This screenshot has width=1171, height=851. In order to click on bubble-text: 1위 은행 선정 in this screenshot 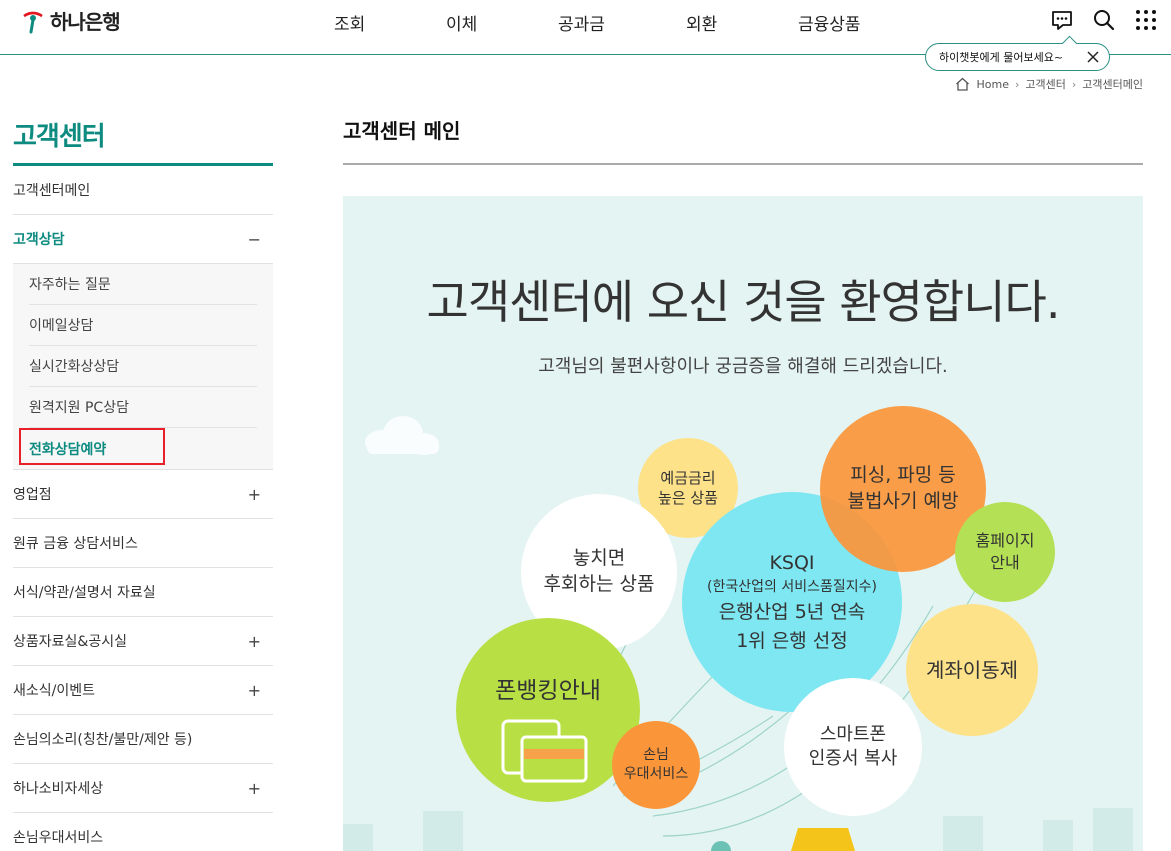, I will do `click(792, 640)`.